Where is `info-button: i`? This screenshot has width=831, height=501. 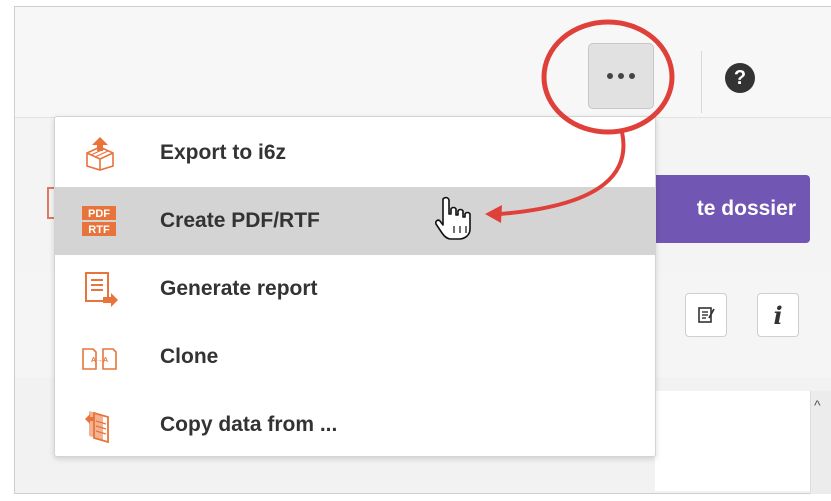
info-button: i is located at coordinates (778, 315).